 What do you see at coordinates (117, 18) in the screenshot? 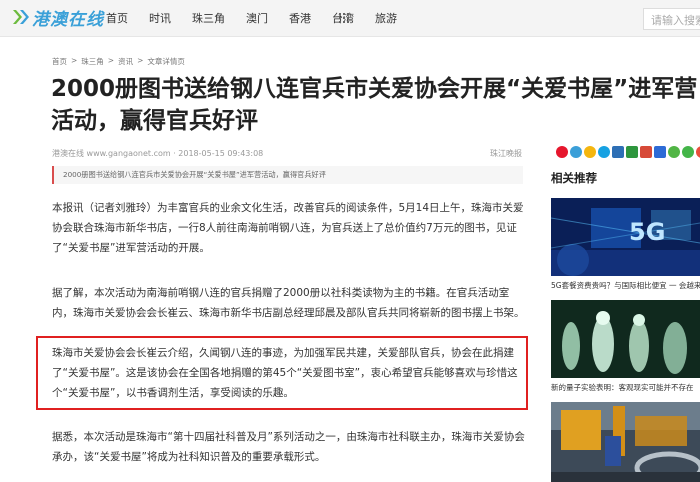
I see `nav-item-home: 首页` at bounding box center [117, 18].